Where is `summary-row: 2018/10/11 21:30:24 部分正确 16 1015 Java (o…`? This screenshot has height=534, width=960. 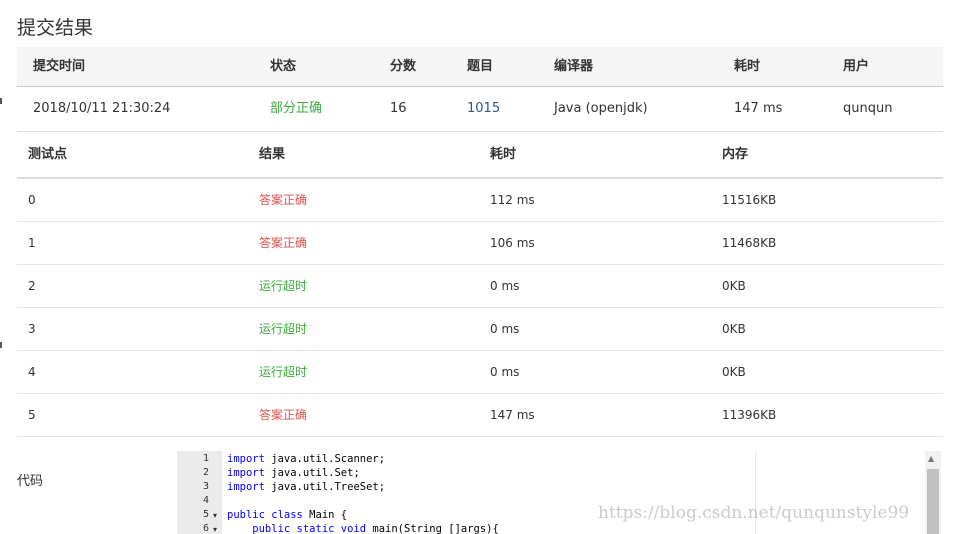
summary-row: 2018/10/11 21:30:24 部分正确 16 1015 Java (o… is located at coordinates (480, 109).